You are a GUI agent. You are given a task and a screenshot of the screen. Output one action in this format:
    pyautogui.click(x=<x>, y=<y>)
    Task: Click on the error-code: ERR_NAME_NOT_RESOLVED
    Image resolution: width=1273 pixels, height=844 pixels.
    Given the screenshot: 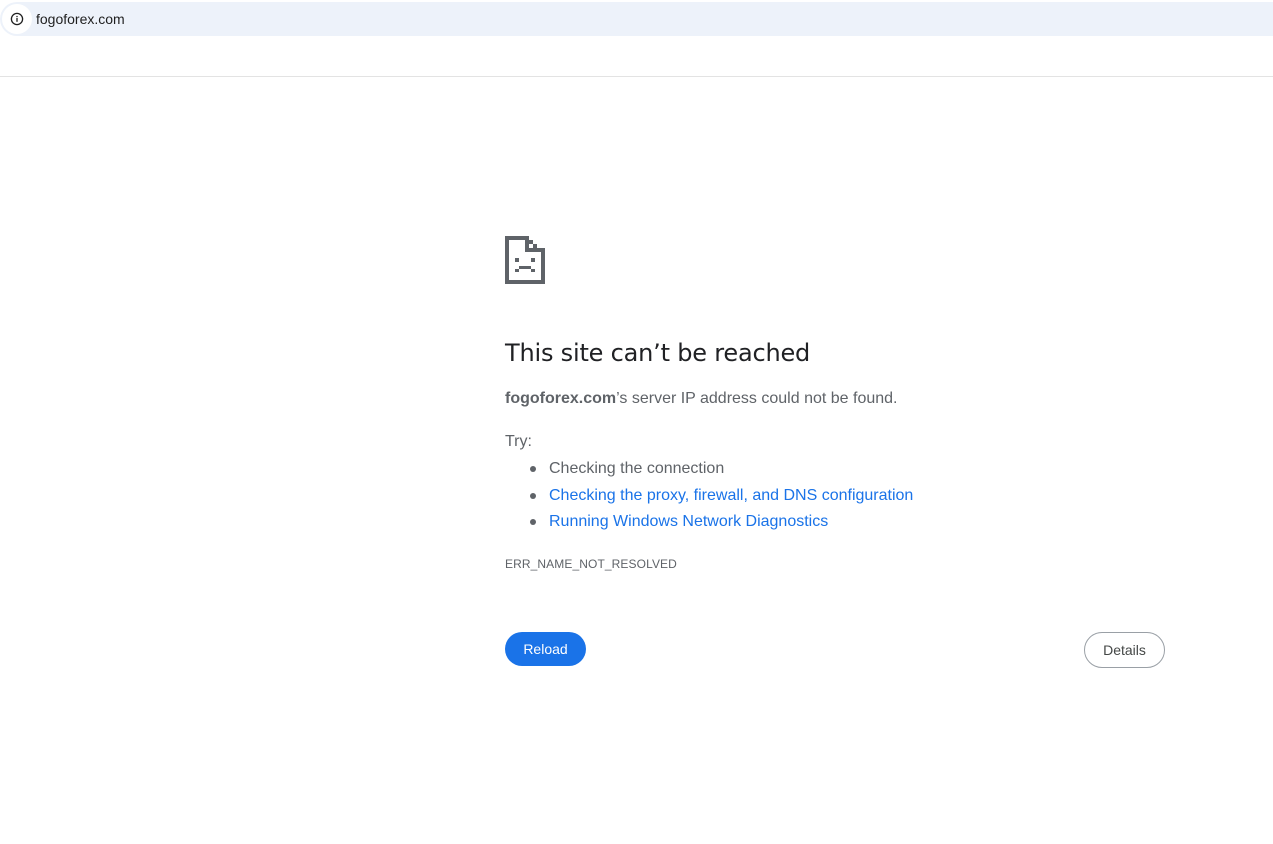 What is the action you would take?
    pyautogui.click(x=591, y=564)
    